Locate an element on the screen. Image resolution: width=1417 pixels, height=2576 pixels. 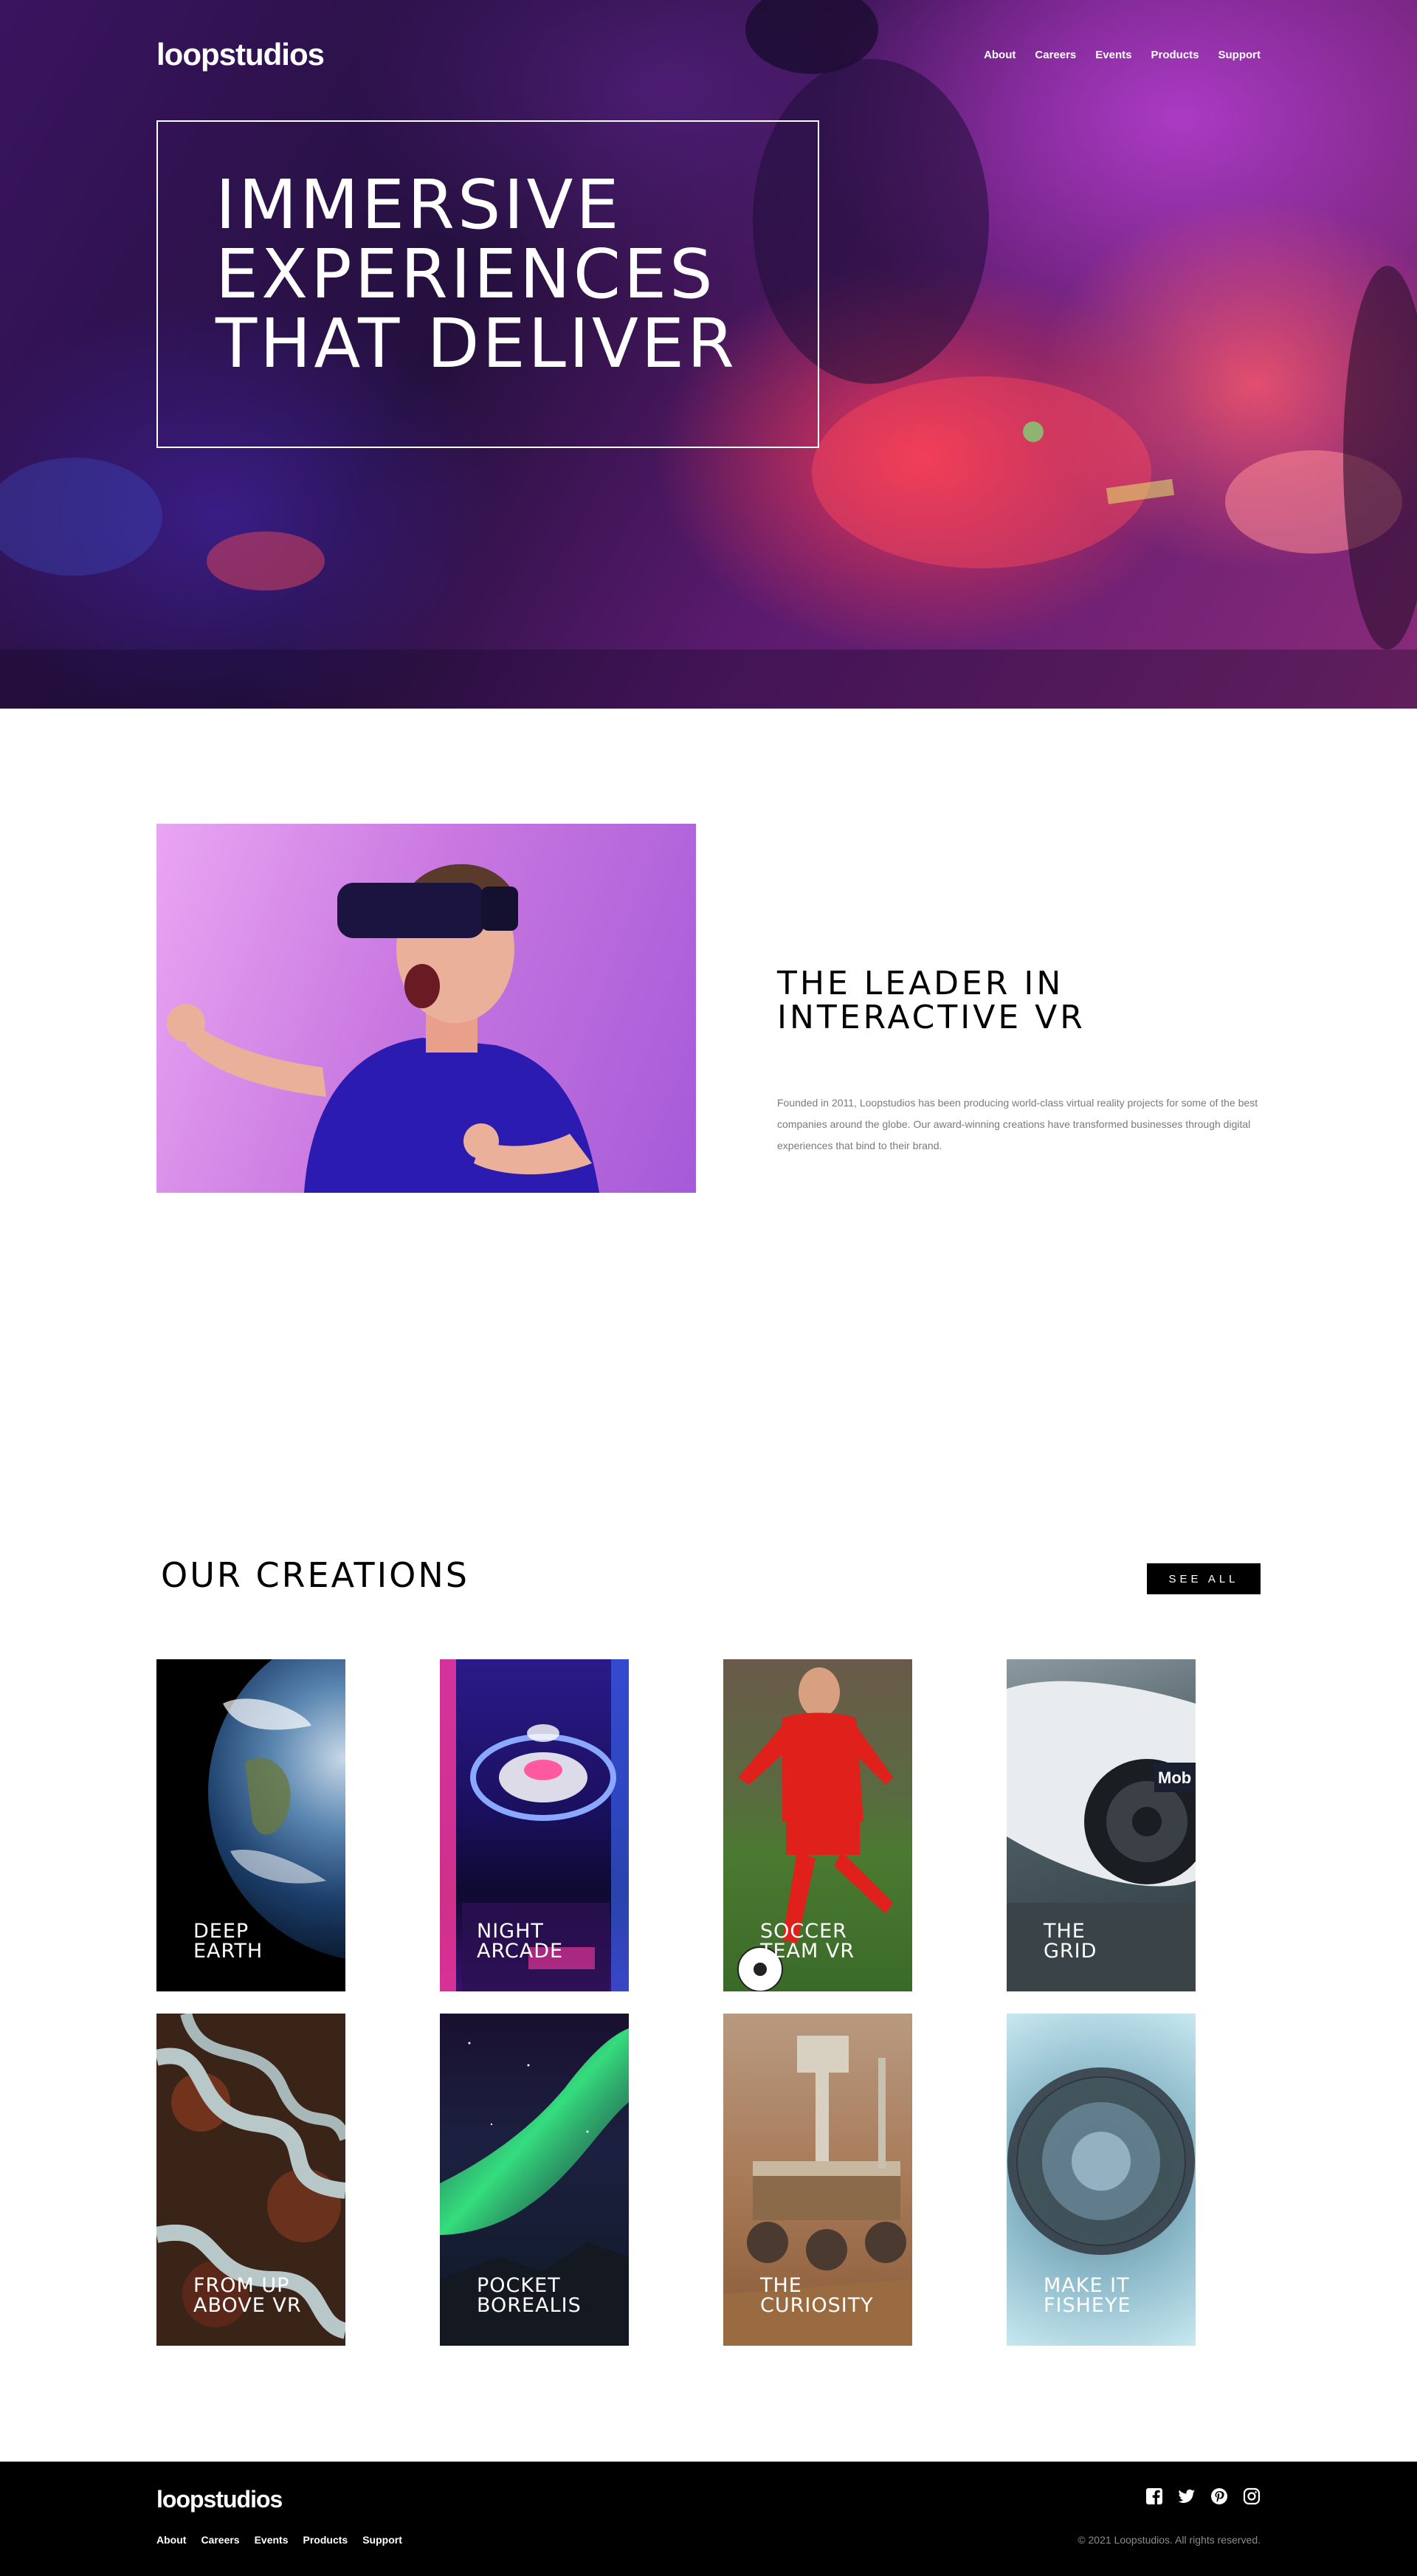
creation-label-line: FROM UP is located at coordinates (241, 2286).